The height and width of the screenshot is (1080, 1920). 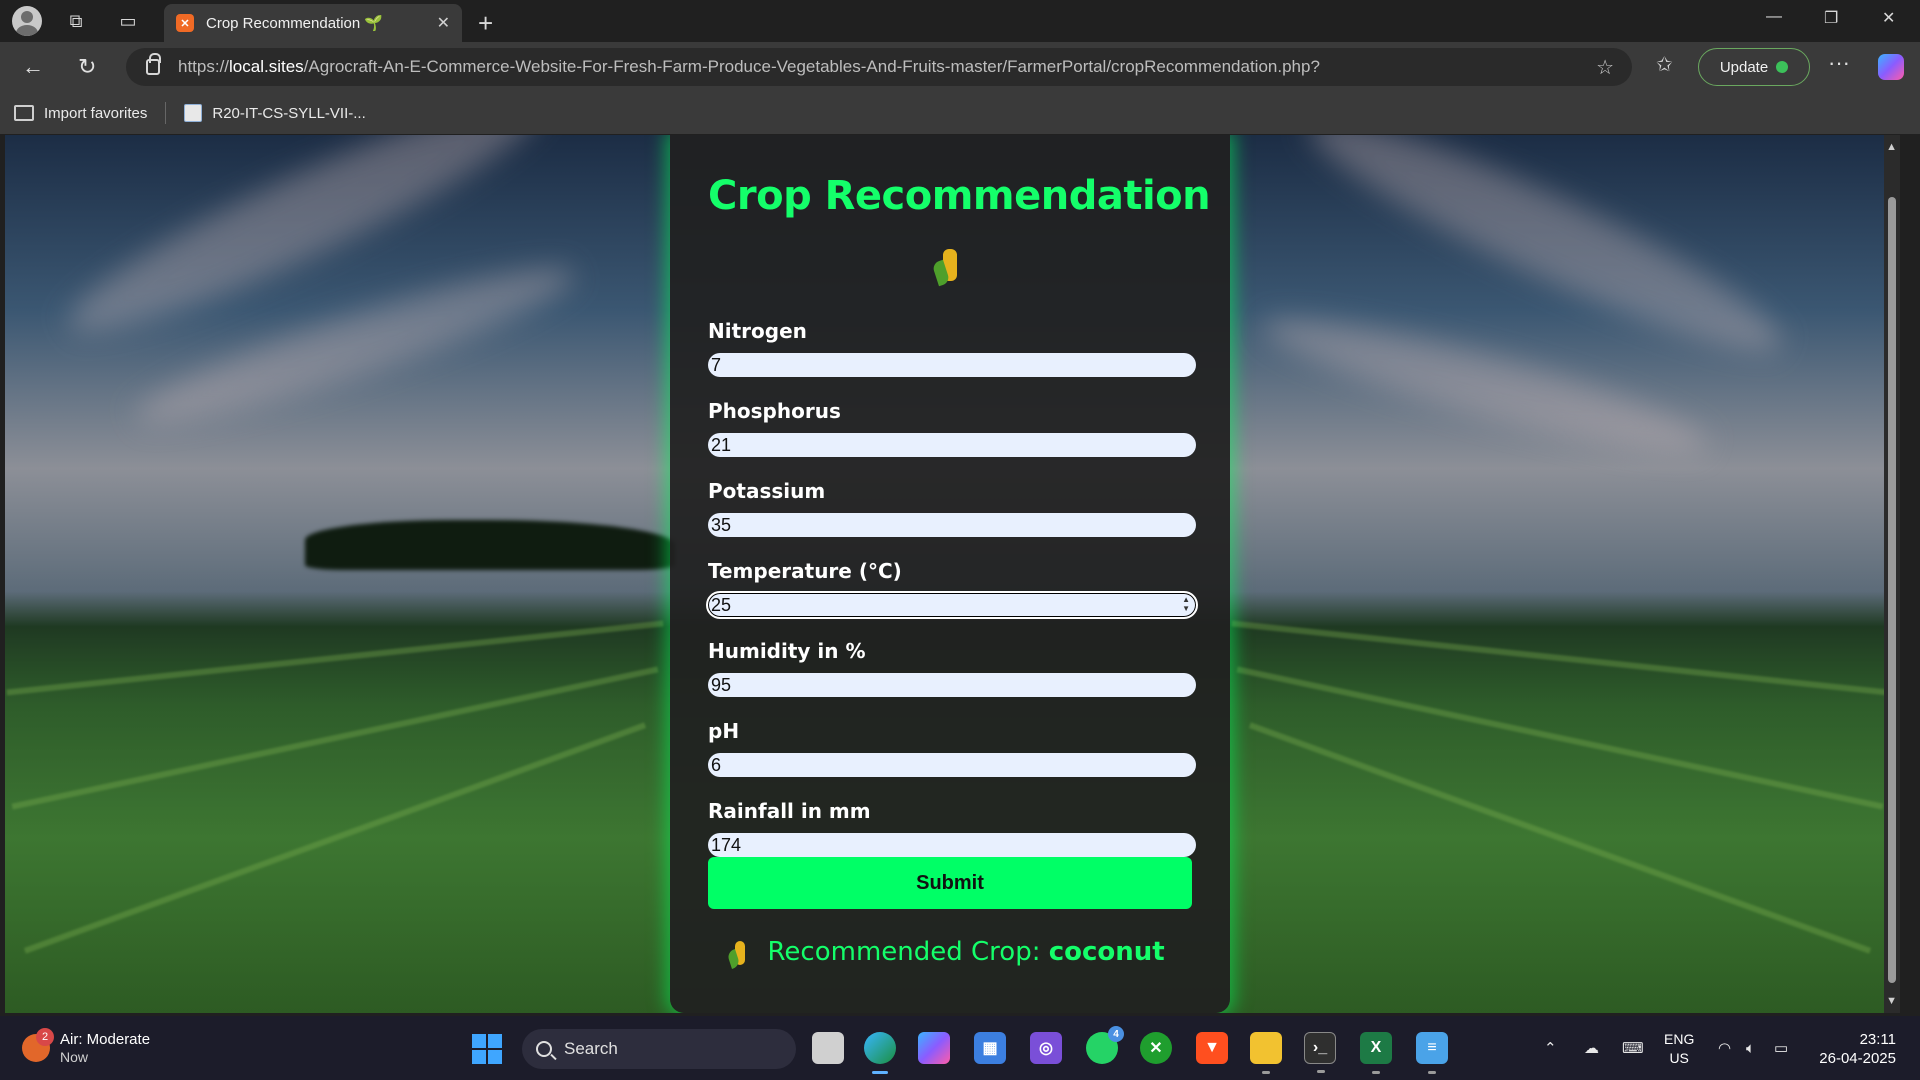 What do you see at coordinates (990, 1048) in the screenshot?
I see `store-icon: ▦` at bounding box center [990, 1048].